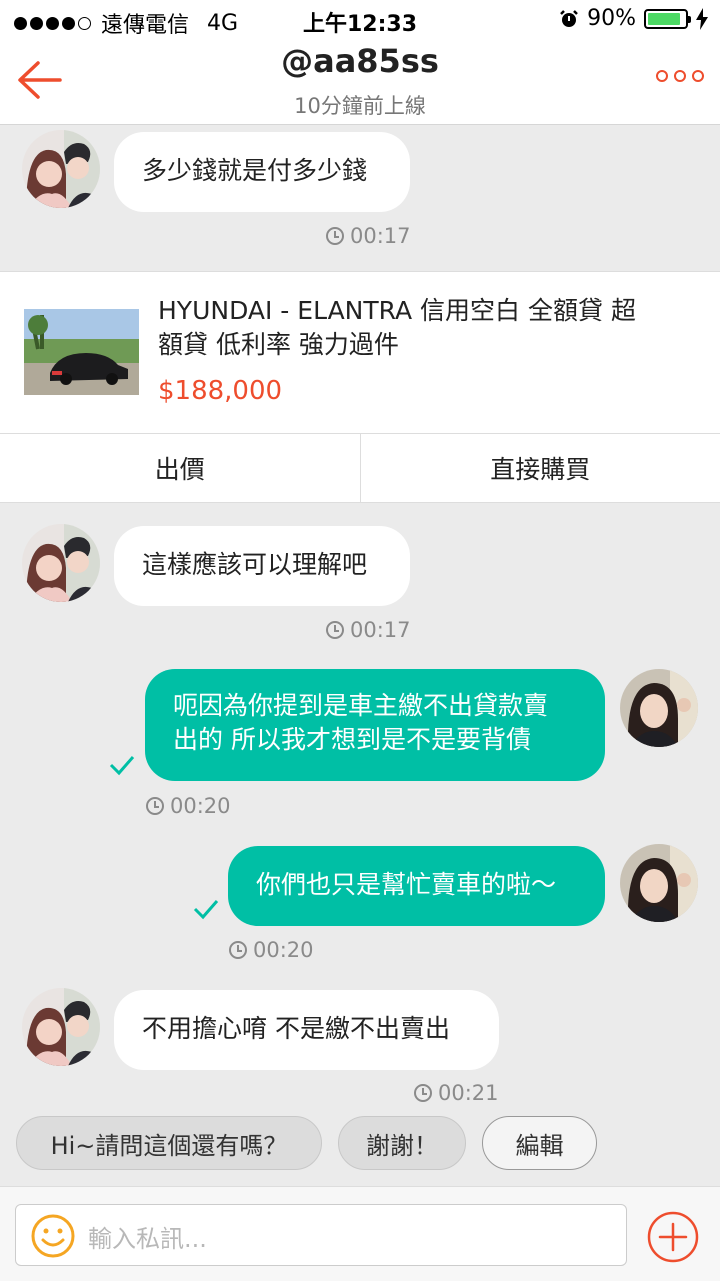 This screenshot has height=1281, width=720. I want to click on message-text: 你們也只是幫忙賣車的啦～, so click(406, 884).